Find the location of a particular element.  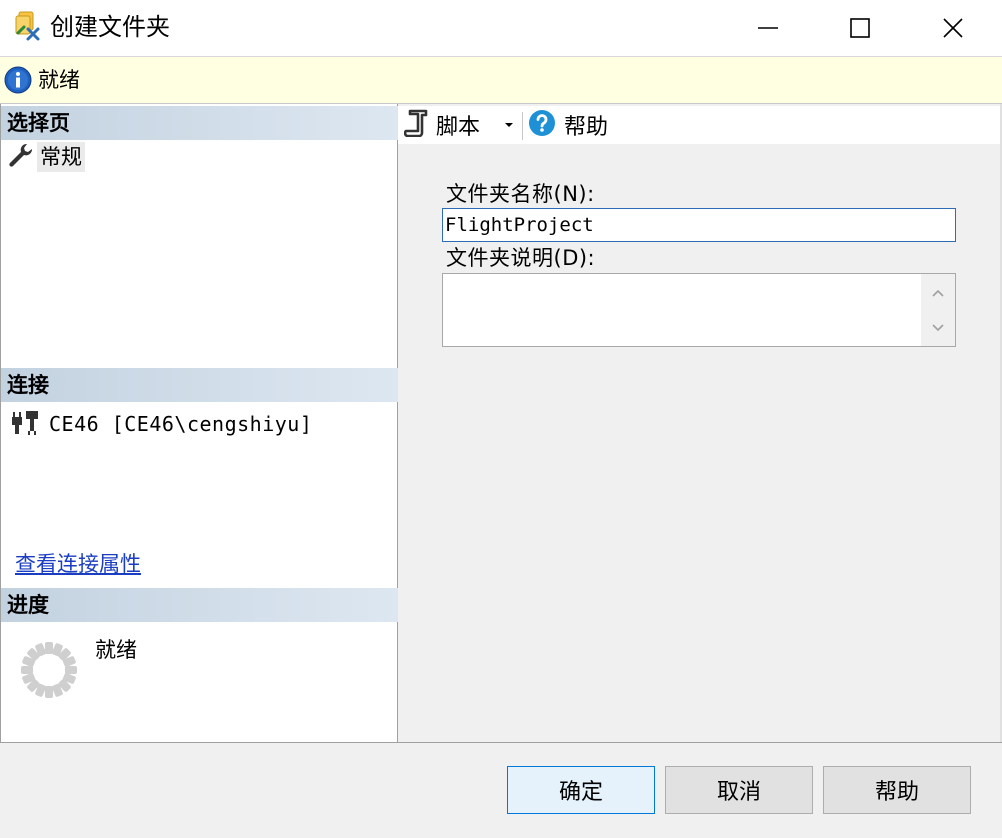

description-scrollbar is located at coordinates (938, 310).